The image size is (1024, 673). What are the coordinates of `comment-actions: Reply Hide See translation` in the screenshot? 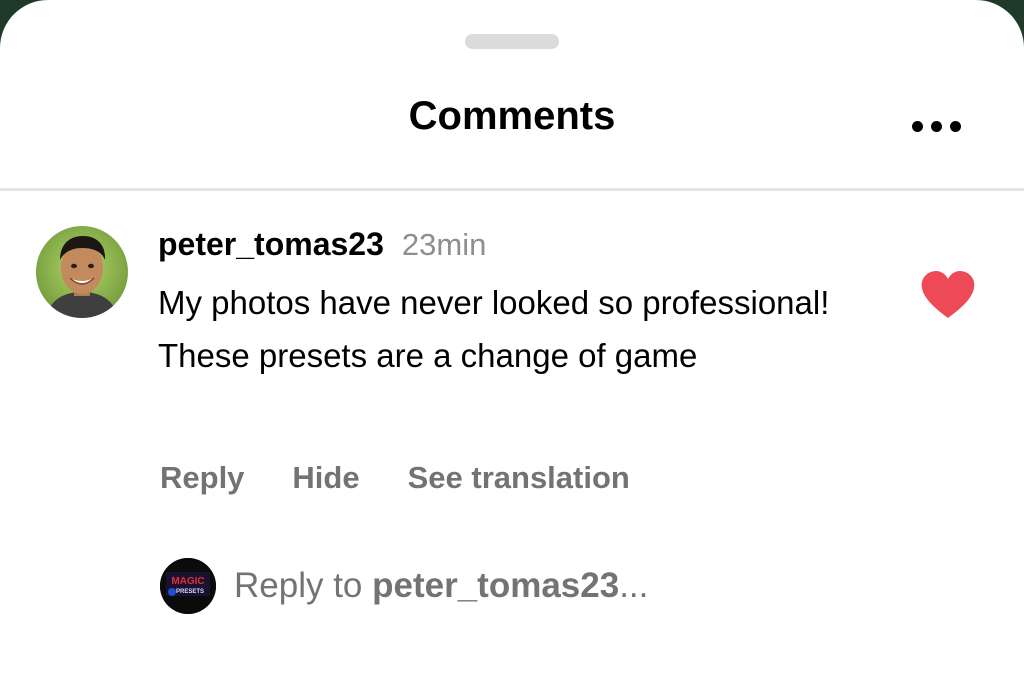 It's located at (395, 478).